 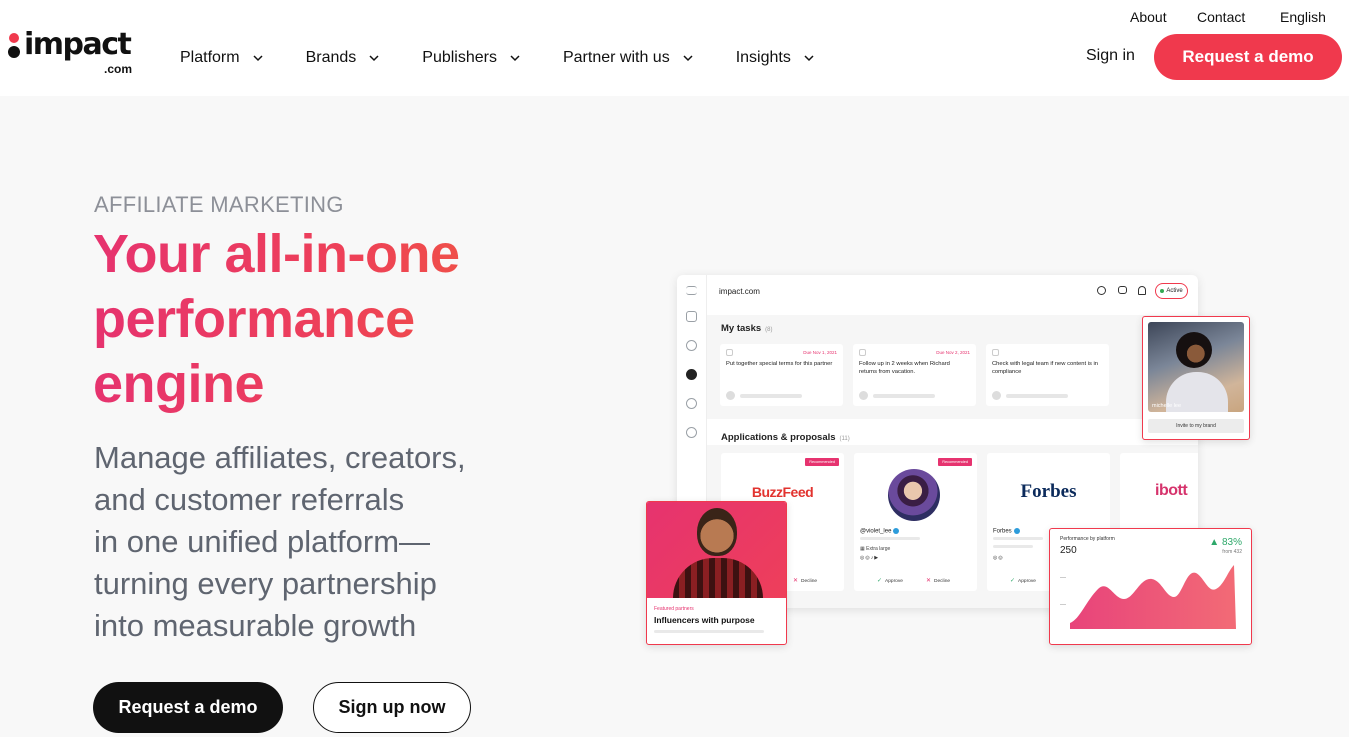 I want to click on status-label: Active, so click(x=1174, y=291).